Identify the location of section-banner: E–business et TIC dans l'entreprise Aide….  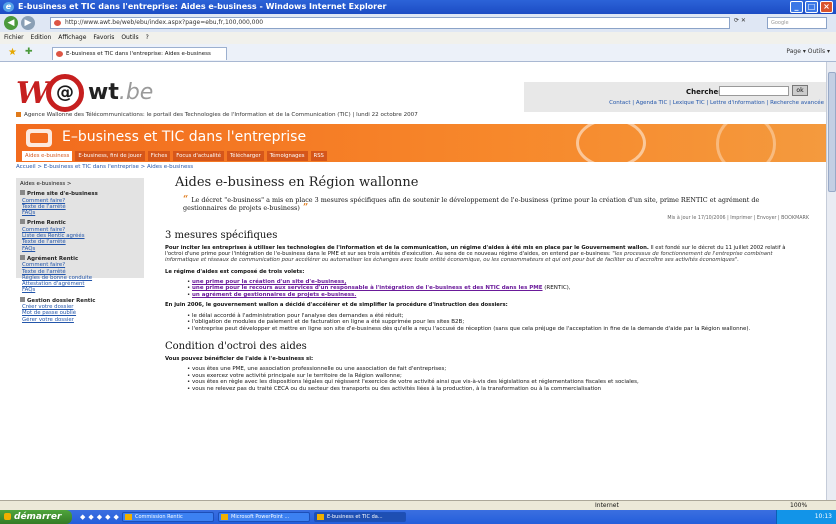
(421, 143).